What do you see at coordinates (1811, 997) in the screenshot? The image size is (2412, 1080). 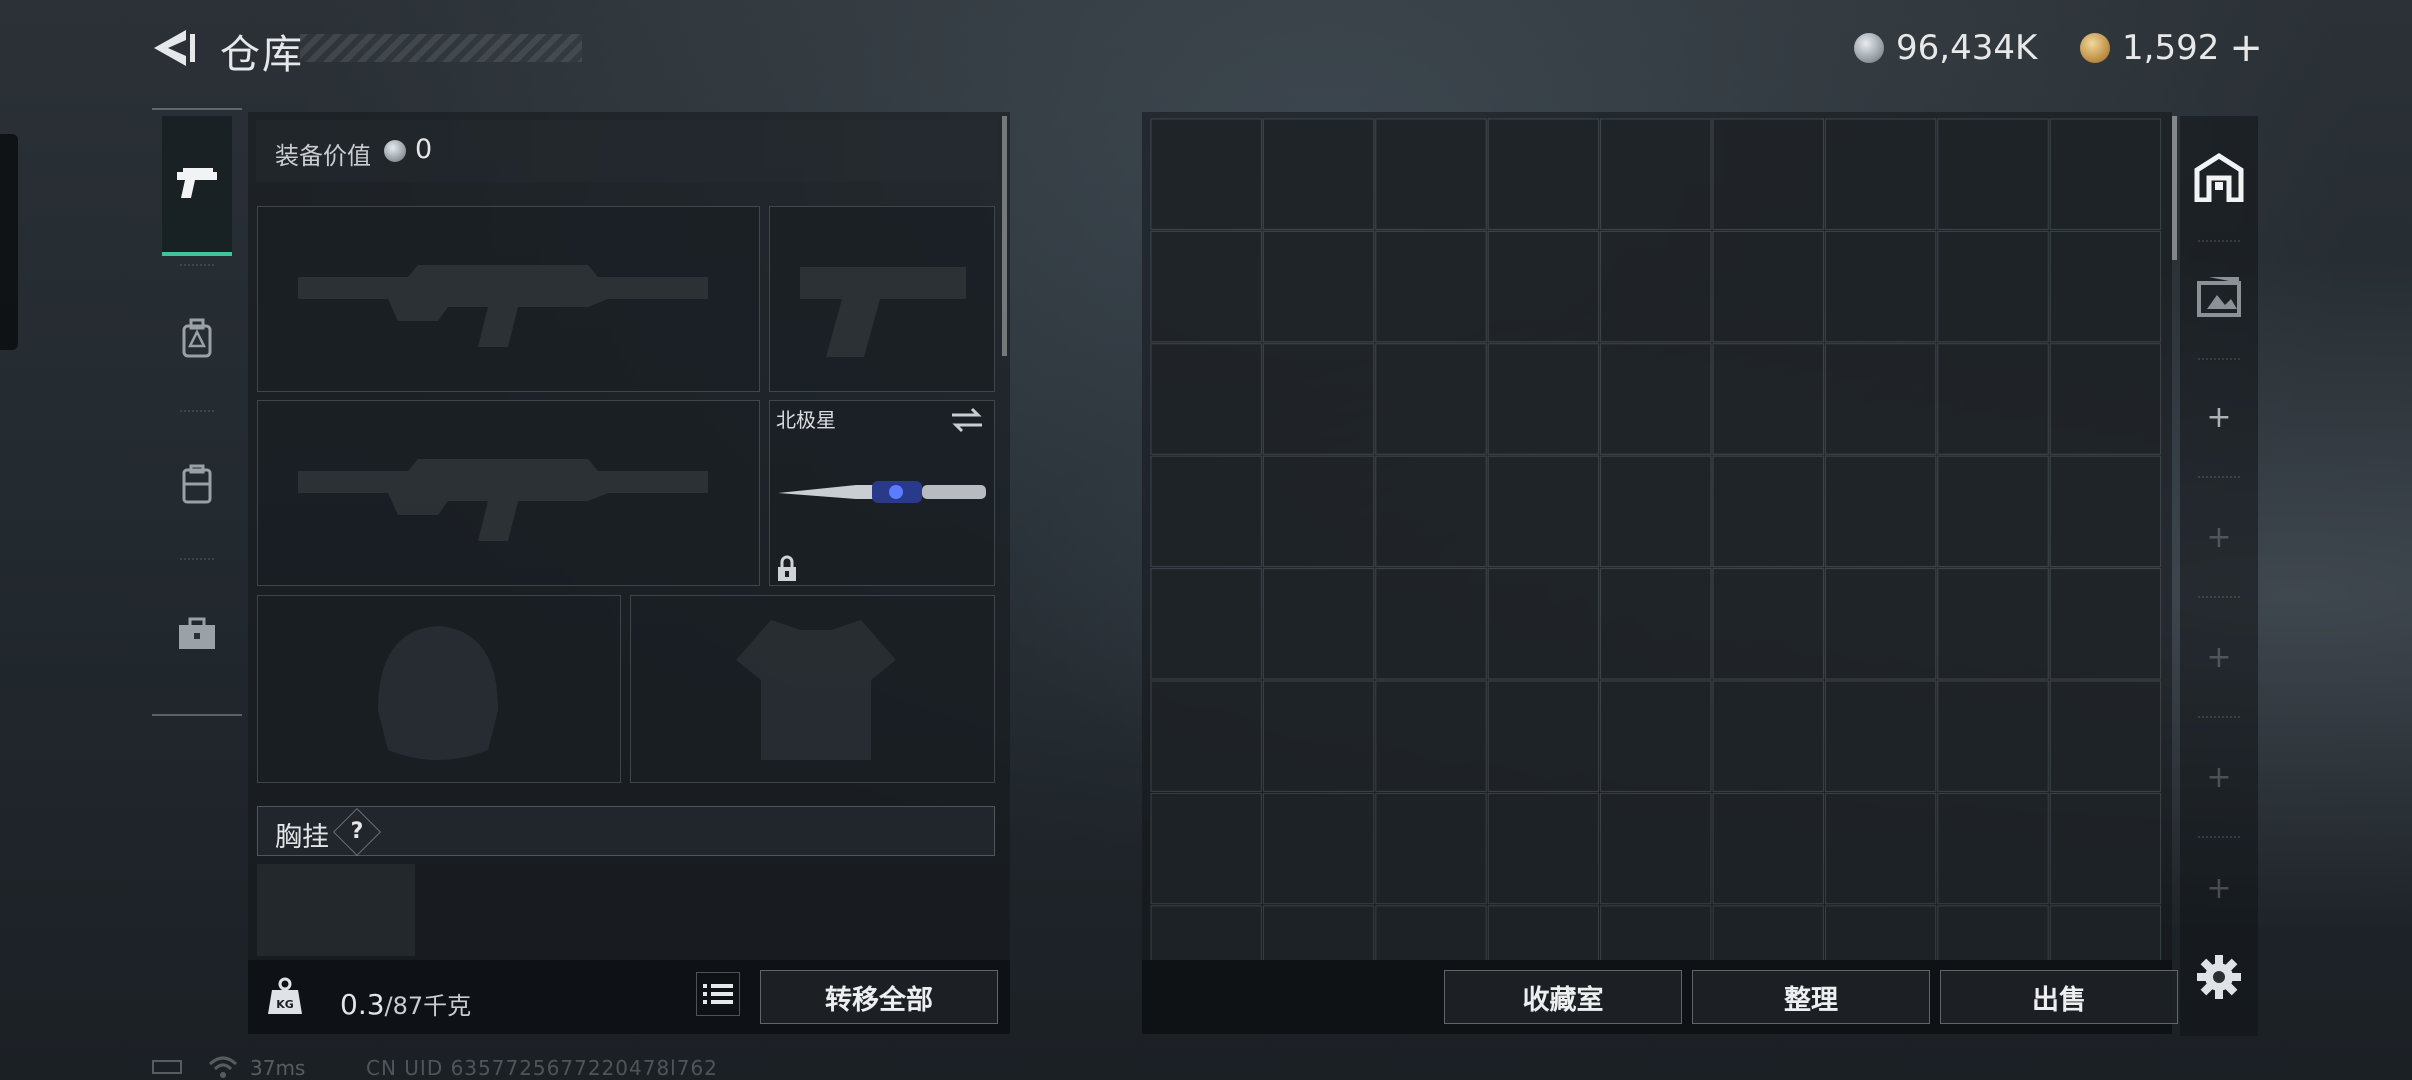 I see `sort-button: 整理` at bounding box center [1811, 997].